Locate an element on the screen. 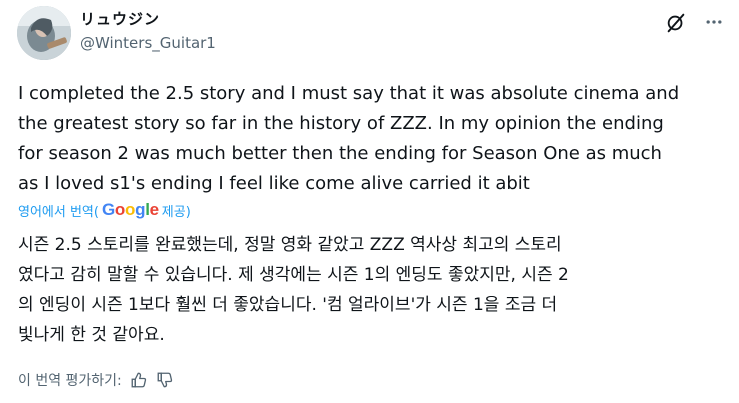 Image resolution: width=739 pixels, height=403 pixels. author-handle: @Winters_Guitar1 is located at coordinates (148, 43).